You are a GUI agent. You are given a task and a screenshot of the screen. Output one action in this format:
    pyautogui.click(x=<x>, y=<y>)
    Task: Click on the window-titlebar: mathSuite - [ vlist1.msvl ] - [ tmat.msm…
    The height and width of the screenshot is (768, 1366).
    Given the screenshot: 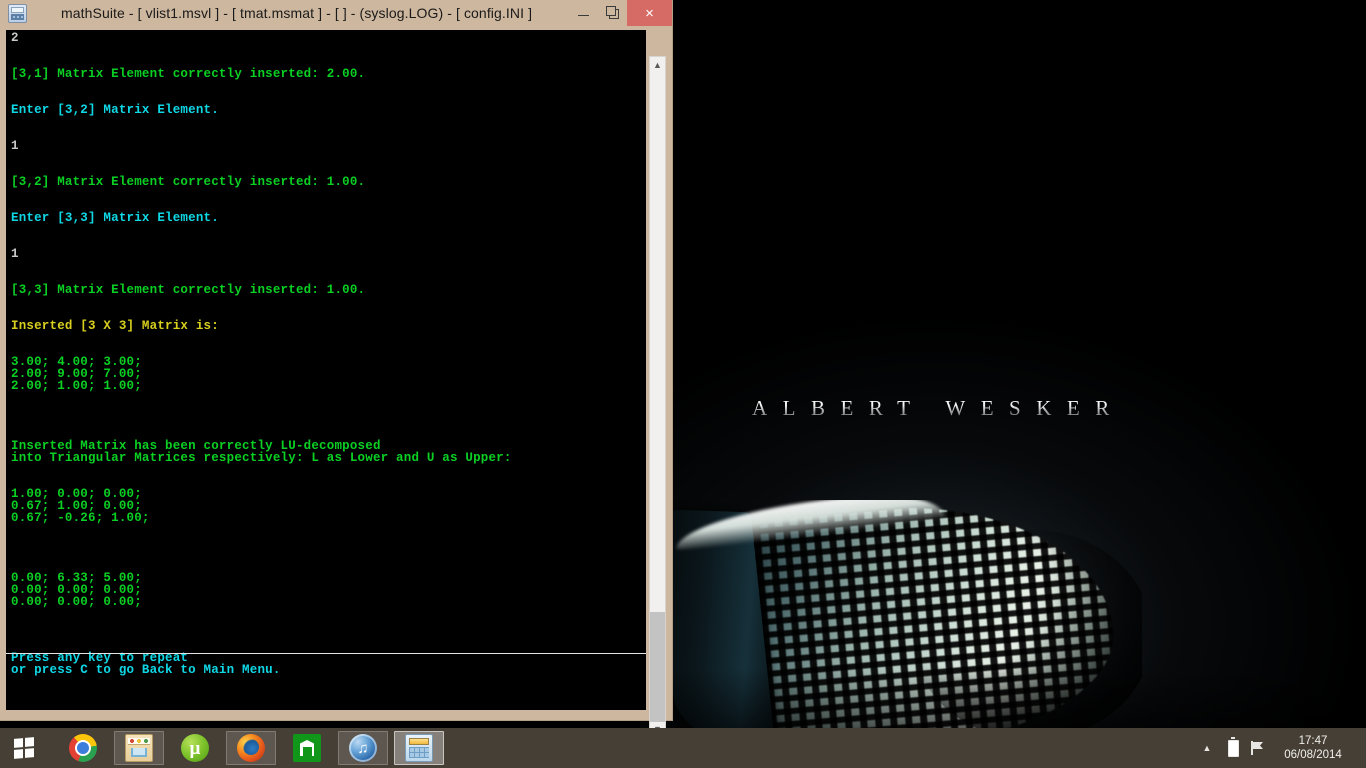 What is the action you would take?
    pyautogui.click(x=336, y=13)
    